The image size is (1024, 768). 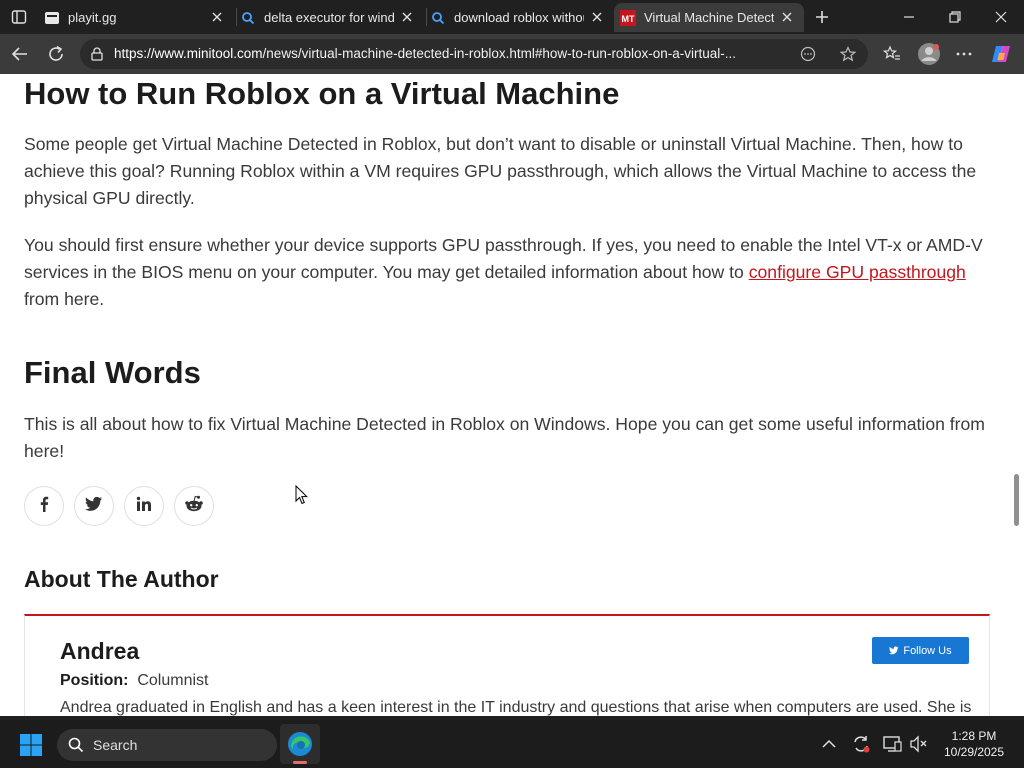 What do you see at coordinates (974, 736) in the screenshot?
I see `clock-time: 1:28 PM` at bounding box center [974, 736].